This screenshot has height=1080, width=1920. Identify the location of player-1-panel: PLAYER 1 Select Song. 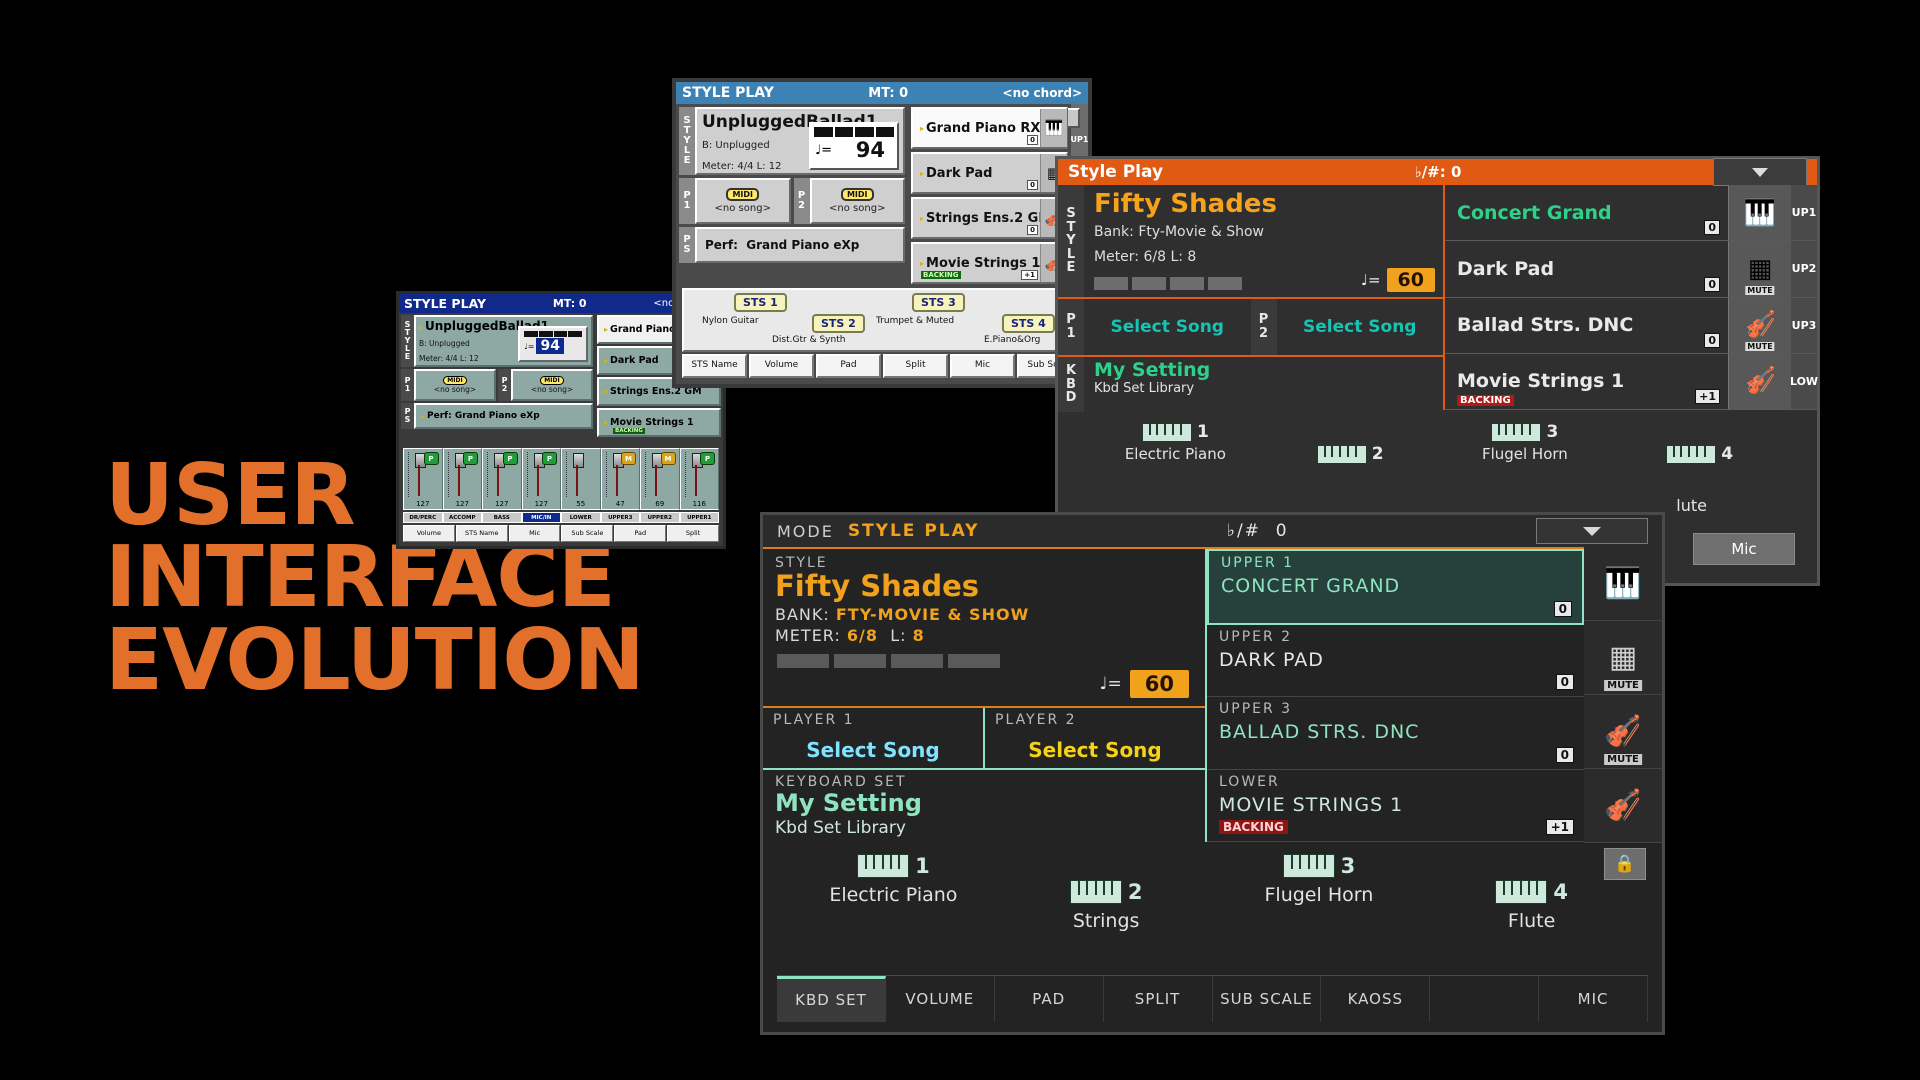
(873, 738).